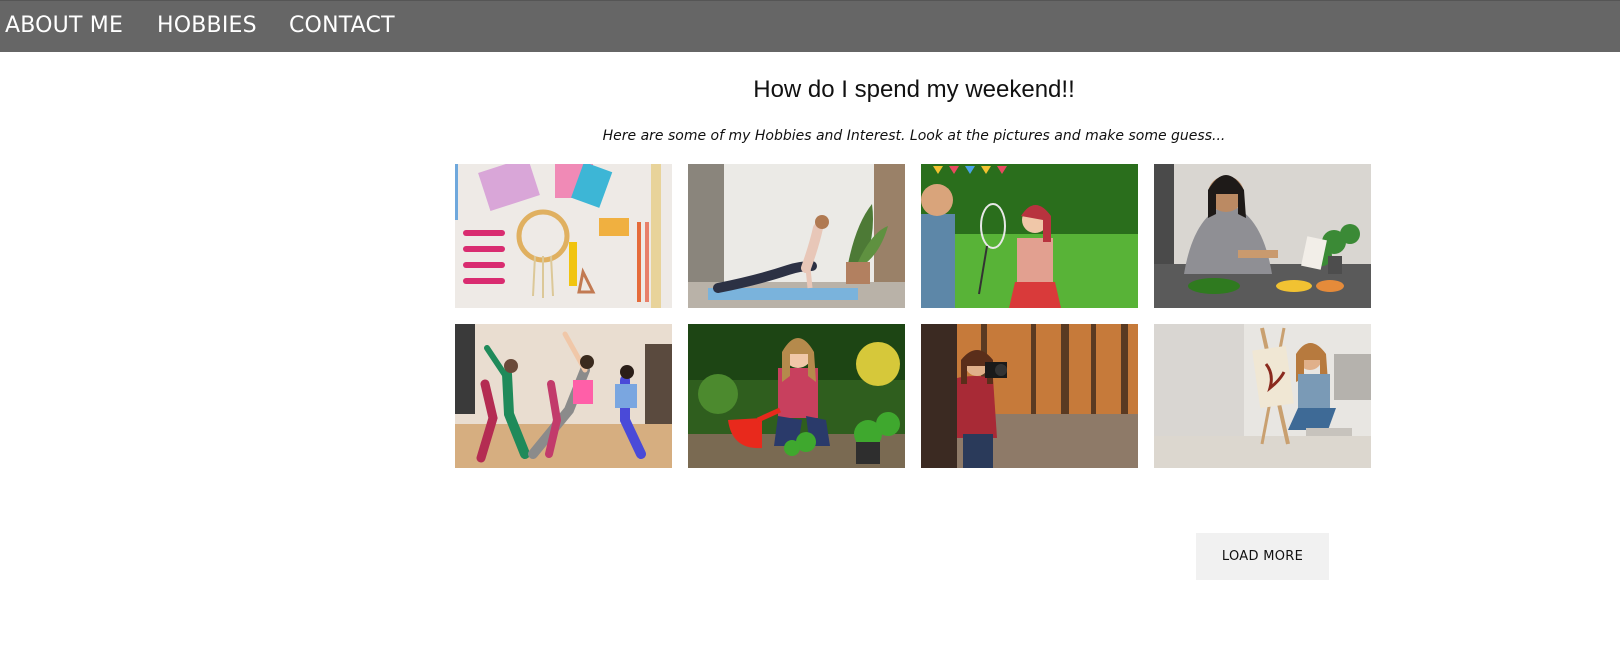 This screenshot has width=1620, height=670. Describe the element at coordinates (1262, 236) in the screenshot. I see `cooking-photo` at that location.